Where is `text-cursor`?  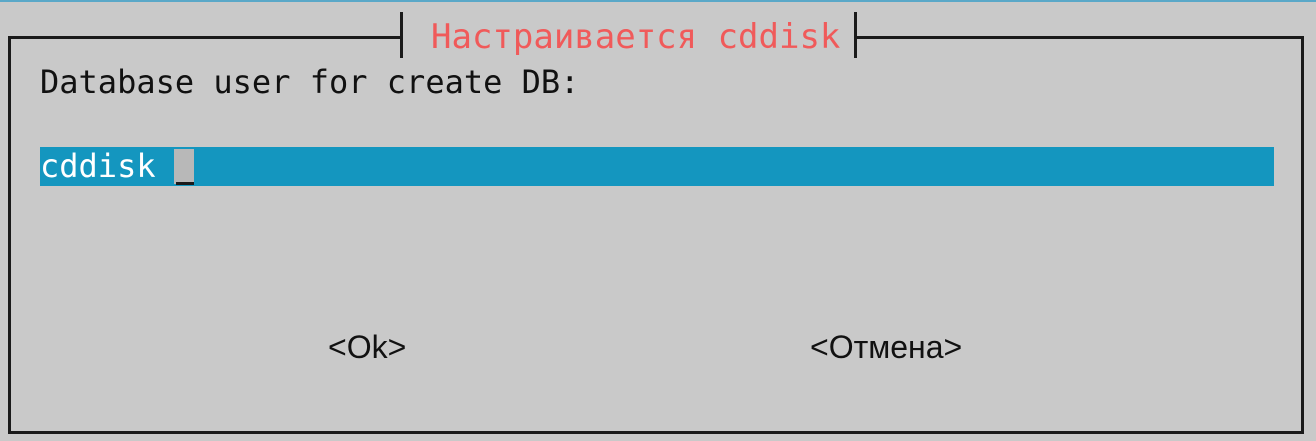 text-cursor is located at coordinates (184, 166).